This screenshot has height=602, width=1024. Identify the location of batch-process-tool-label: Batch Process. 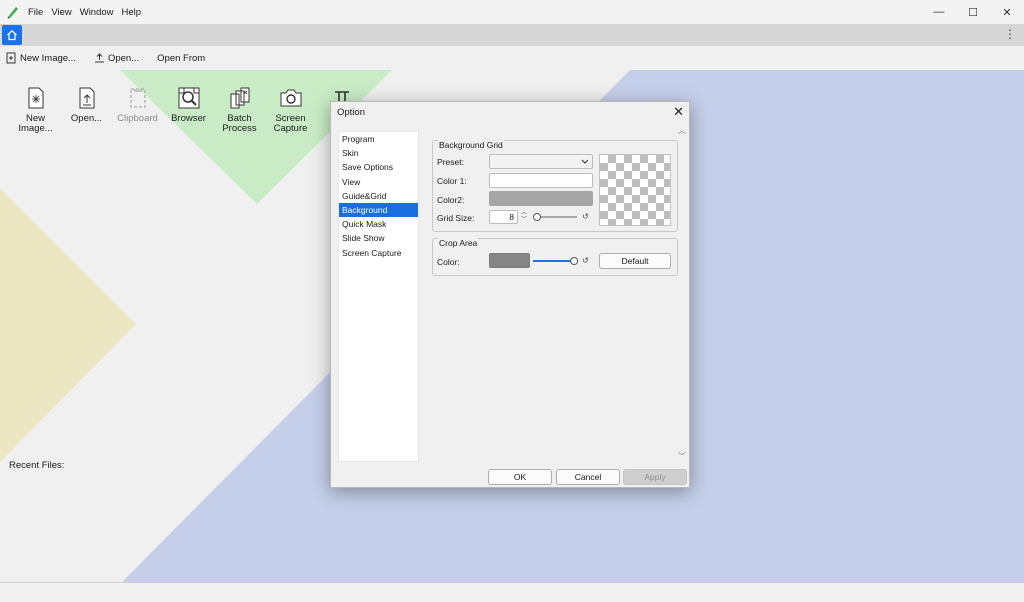
(239, 123).